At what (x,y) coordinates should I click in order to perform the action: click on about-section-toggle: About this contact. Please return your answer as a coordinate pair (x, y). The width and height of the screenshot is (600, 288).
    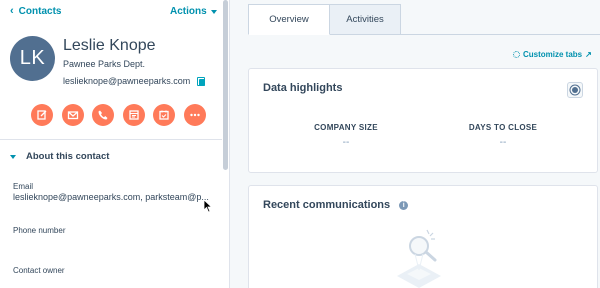
    Looking at the image, I should click on (59, 156).